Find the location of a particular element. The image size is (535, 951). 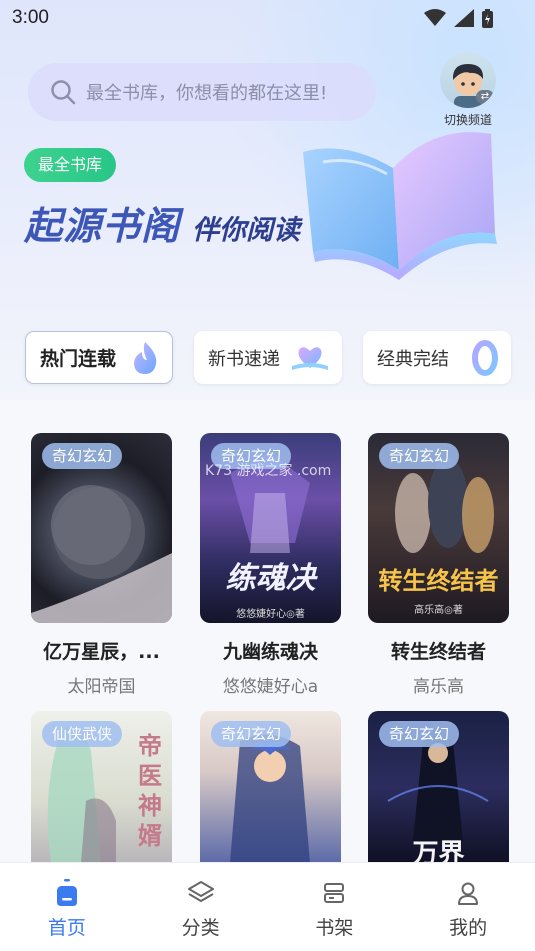

cover-author: 悠悠婕好心◎著 is located at coordinates (270, 614).